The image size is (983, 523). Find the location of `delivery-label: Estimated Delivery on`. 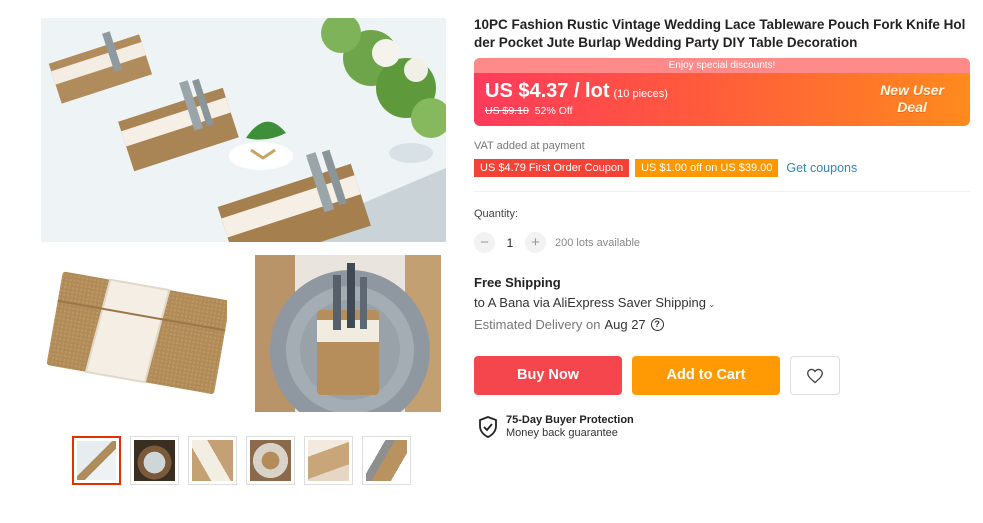

delivery-label: Estimated Delivery on is located at coordinates (537, 324).